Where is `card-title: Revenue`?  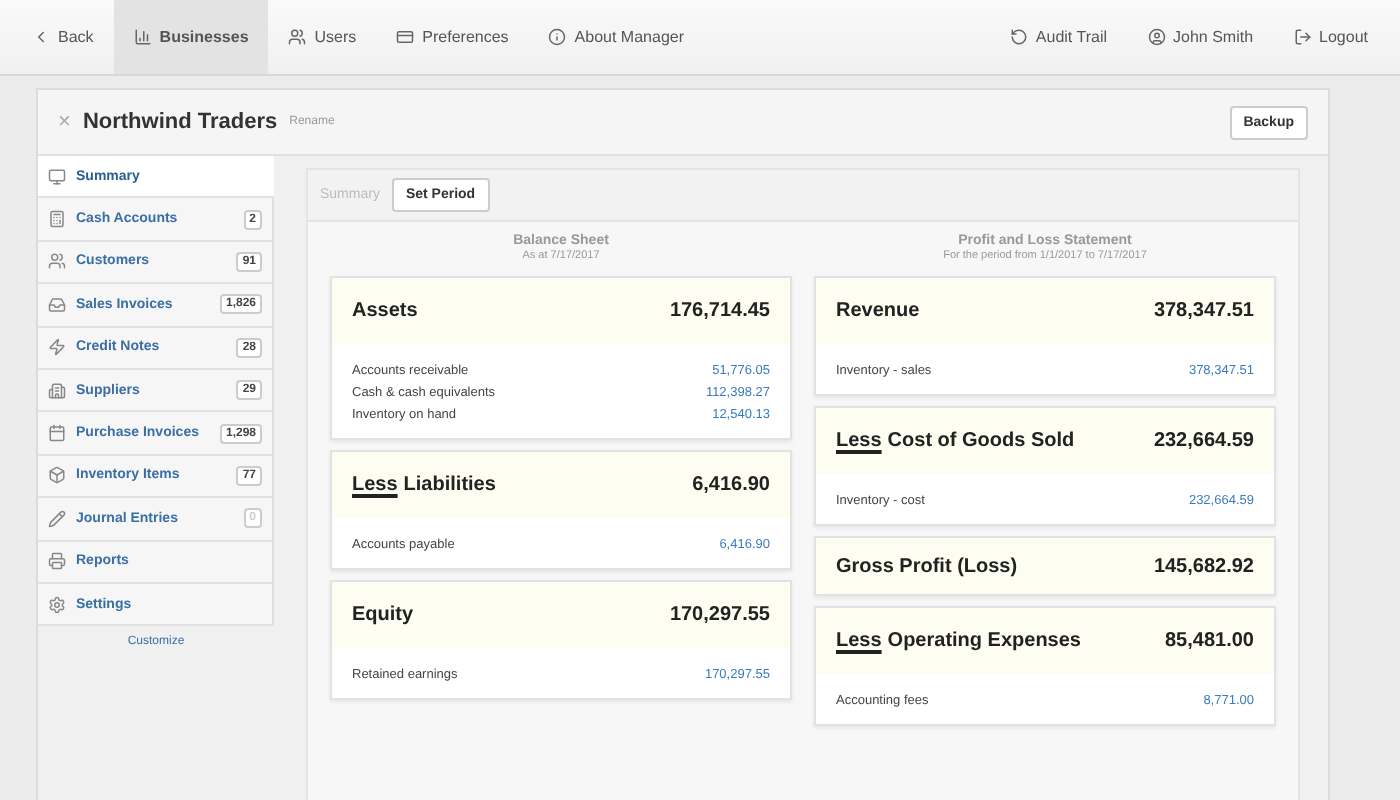
card-title: Revenue is located at coordinates (878, 311).